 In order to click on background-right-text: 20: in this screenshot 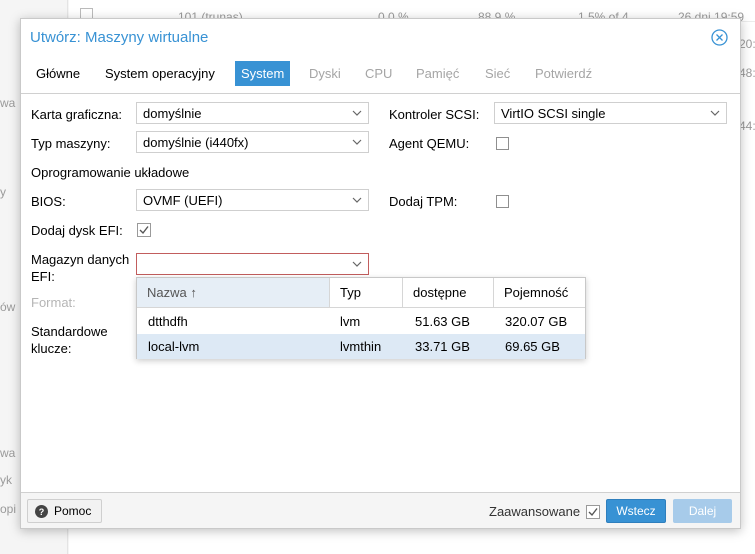, I will do `click(747, 44)`.